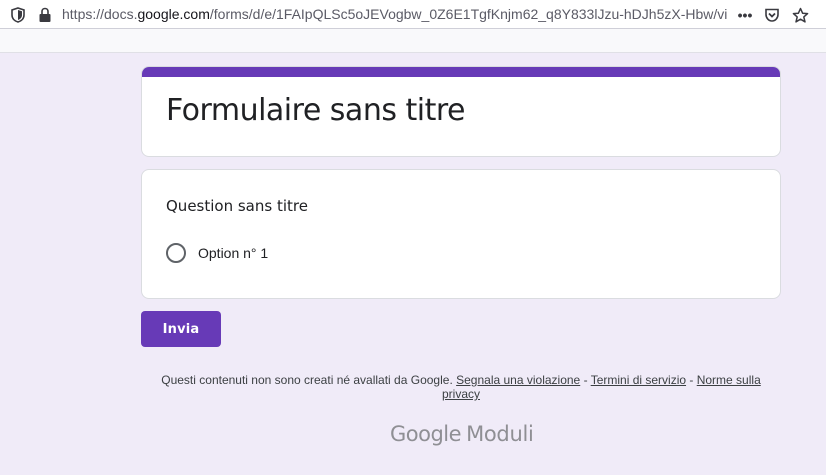 This screenshot has width=826, height=475. Describe the element at coordinates (237, 206) in the screenshot. I see `question-title: Question sans titre` at that location.